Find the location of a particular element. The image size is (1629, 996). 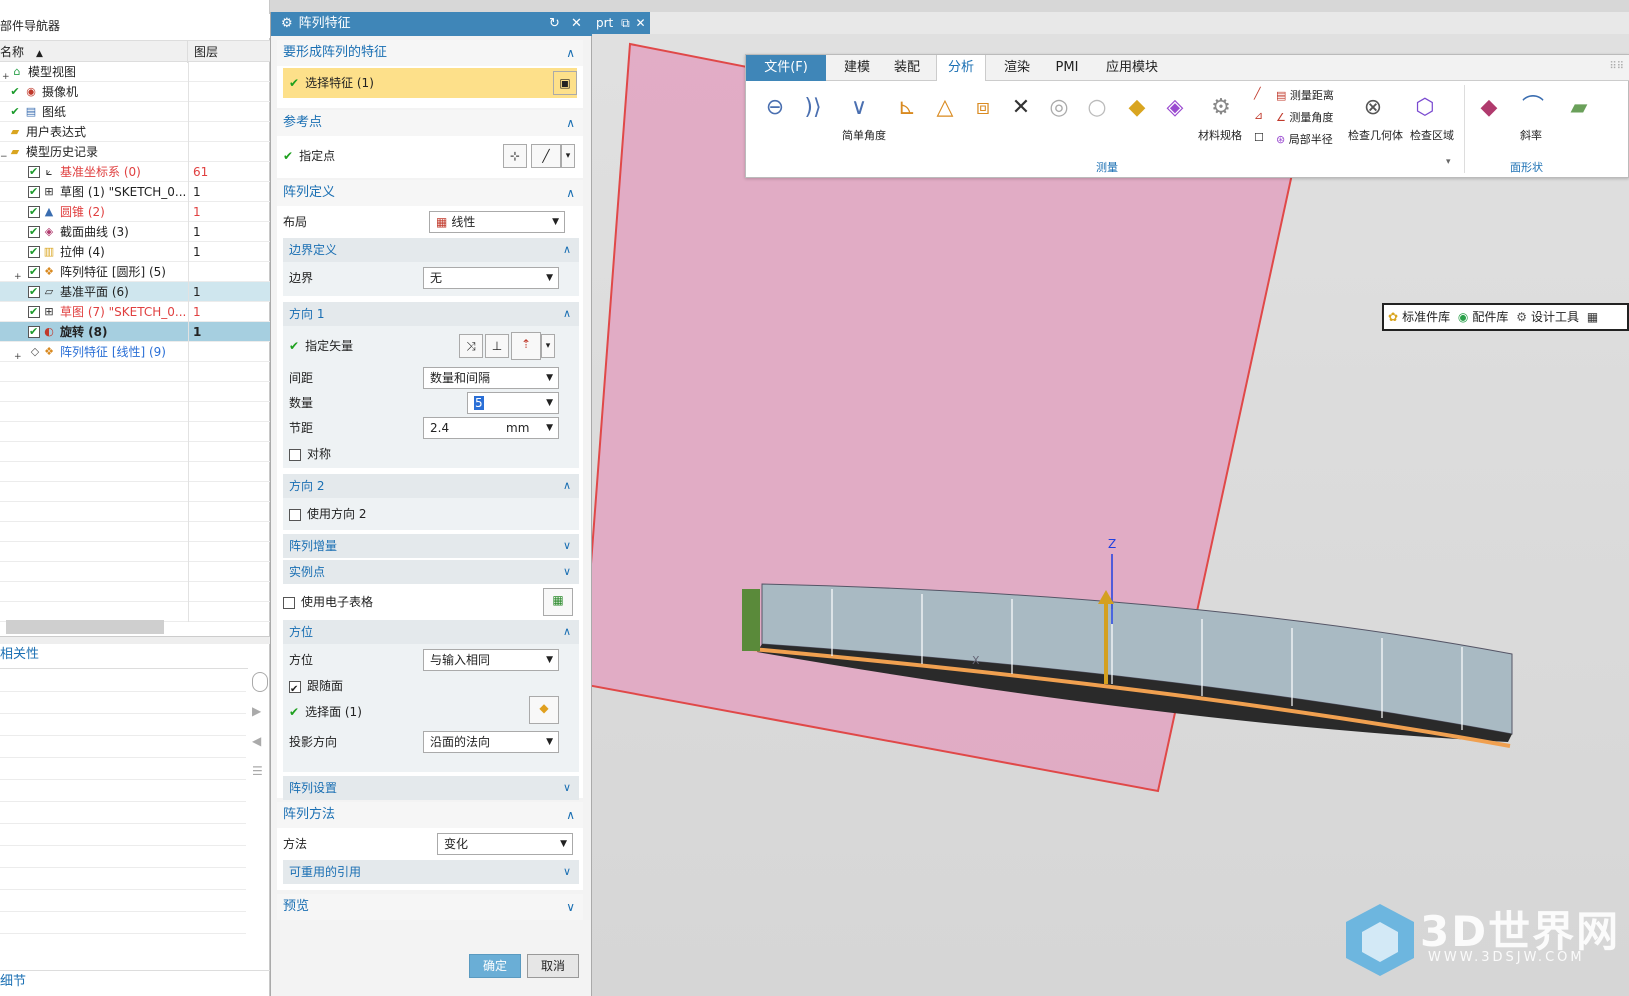

mass-icon: ◎ is located at coordinates (1059, 108).